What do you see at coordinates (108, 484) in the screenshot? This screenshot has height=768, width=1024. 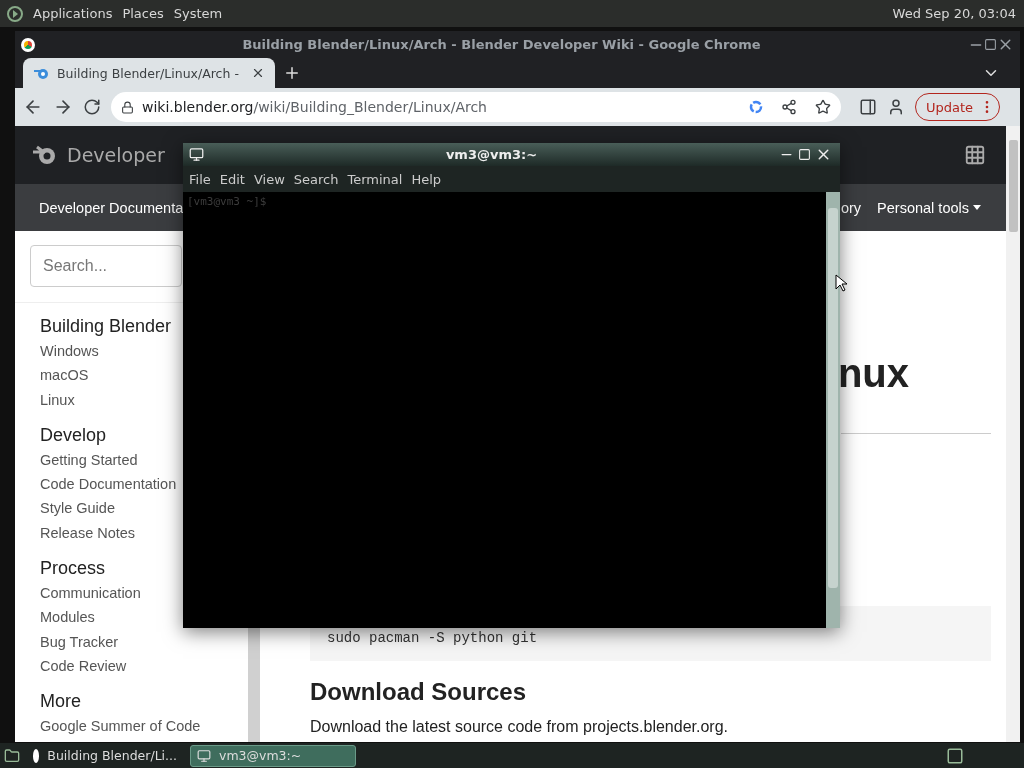 I see `sidebar-link: Code Documentation` at bounding box center [108, 484].